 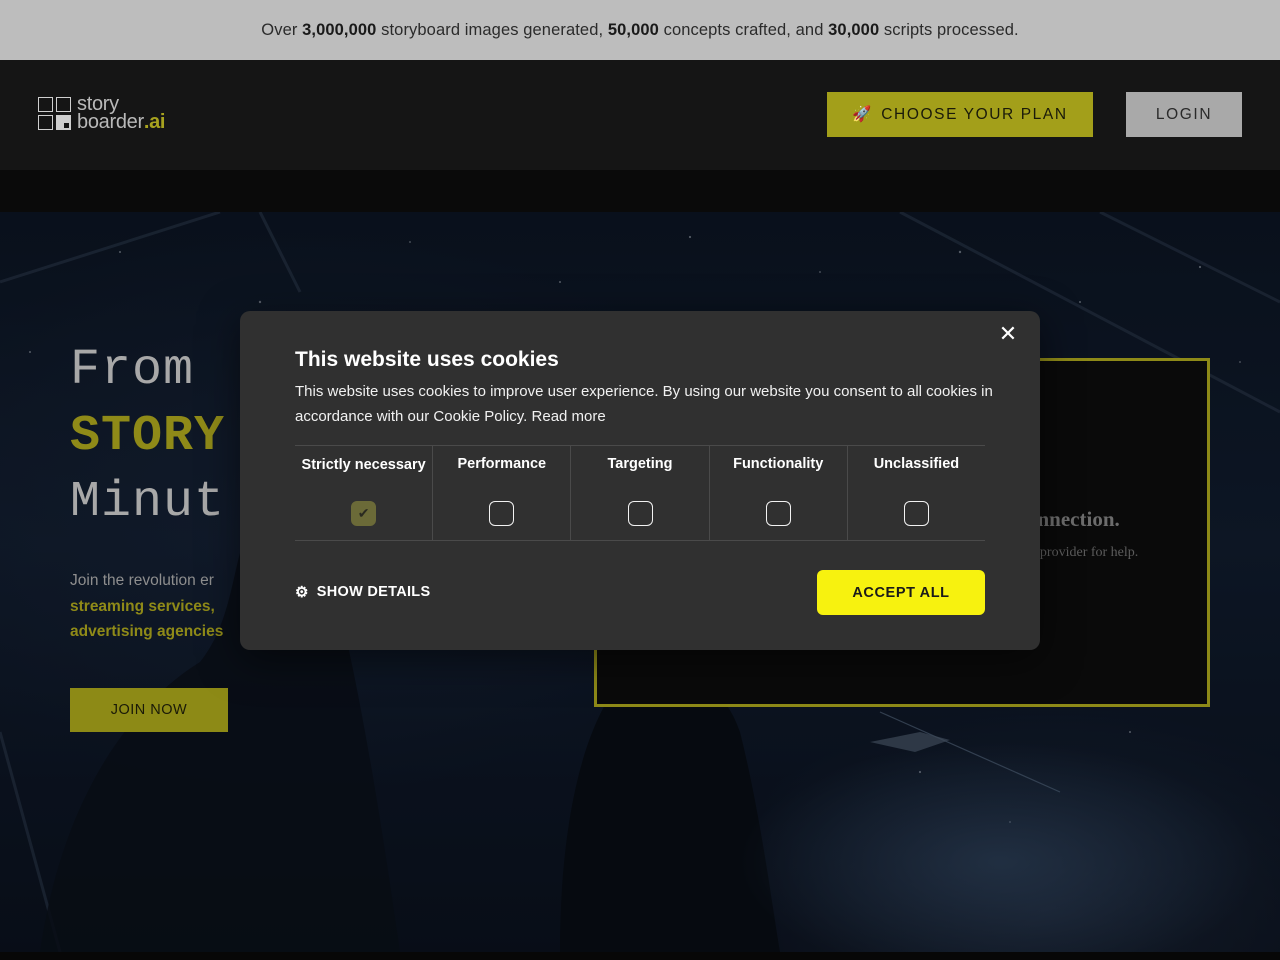 I want to click on cookie-category-functionality: Functionality, so click(x=779, y=493).